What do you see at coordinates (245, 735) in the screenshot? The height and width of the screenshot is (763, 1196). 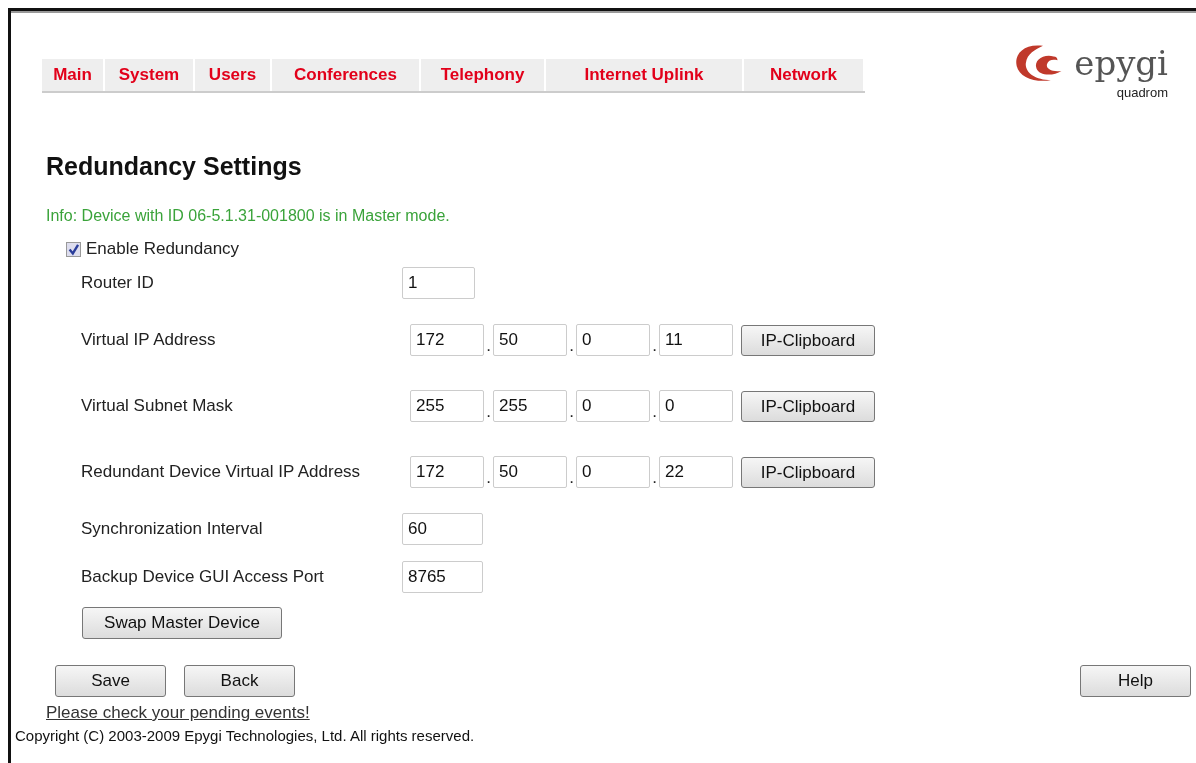 I see `copyright-text: Copyright (C) 2003-2009 Epygi Technologies, Ltd. All rights reserved.` at bounding box center [245, 735].